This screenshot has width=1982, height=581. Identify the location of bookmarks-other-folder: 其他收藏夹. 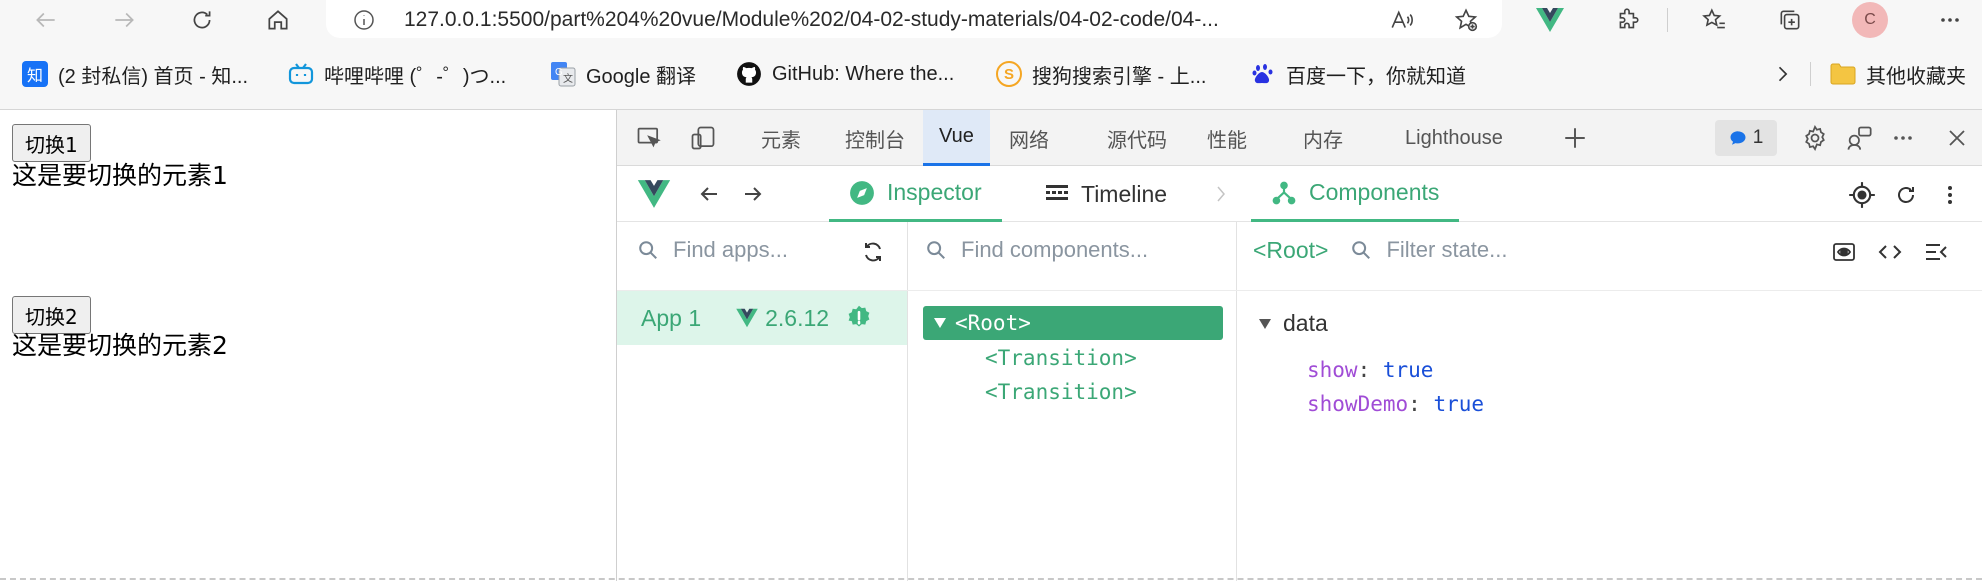
(1898, 74).